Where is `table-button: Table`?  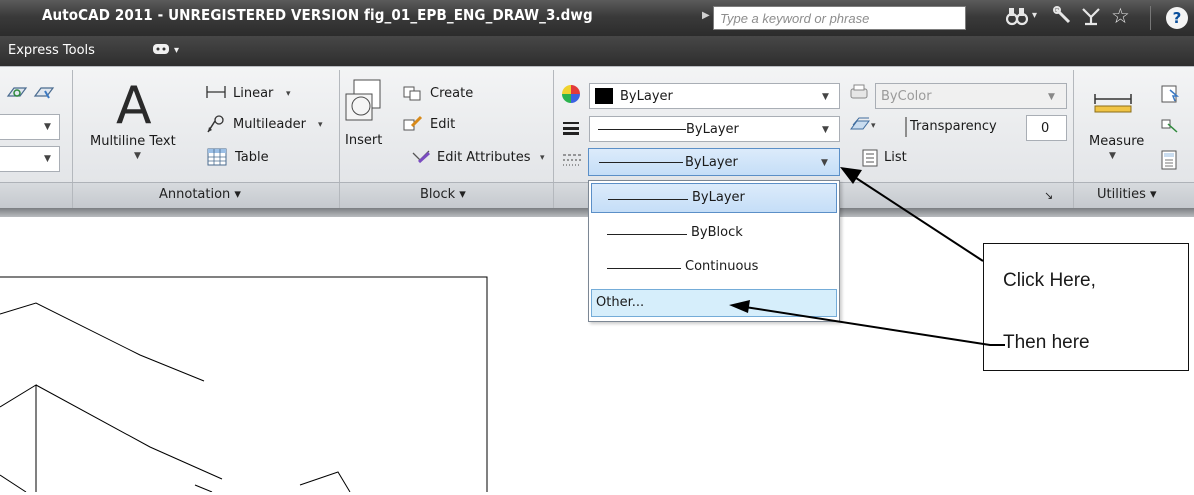
table-button: Table is located at coordinates (252, 157).